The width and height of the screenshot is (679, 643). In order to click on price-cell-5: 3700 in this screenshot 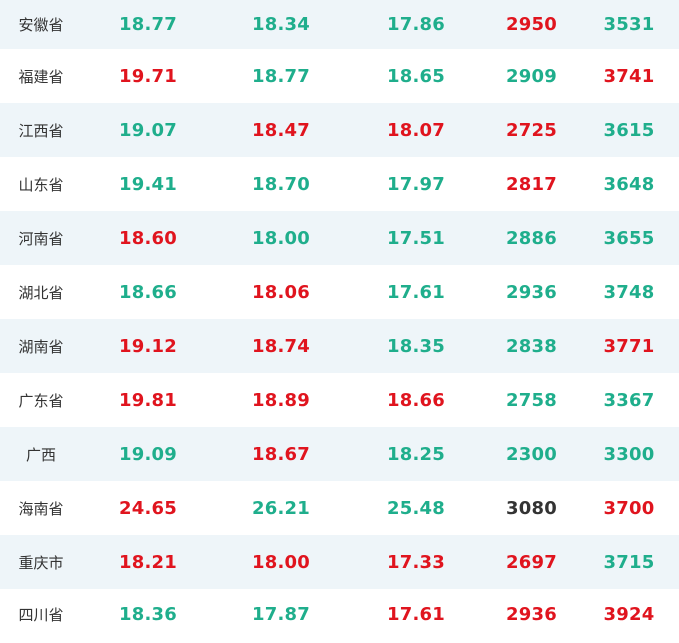, I will do `click(629, 508)`.